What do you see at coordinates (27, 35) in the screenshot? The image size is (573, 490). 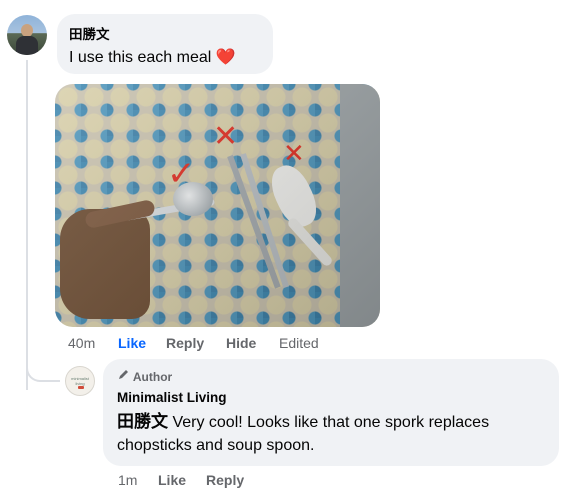 I see `avatar` at bounding box center [27, 35].